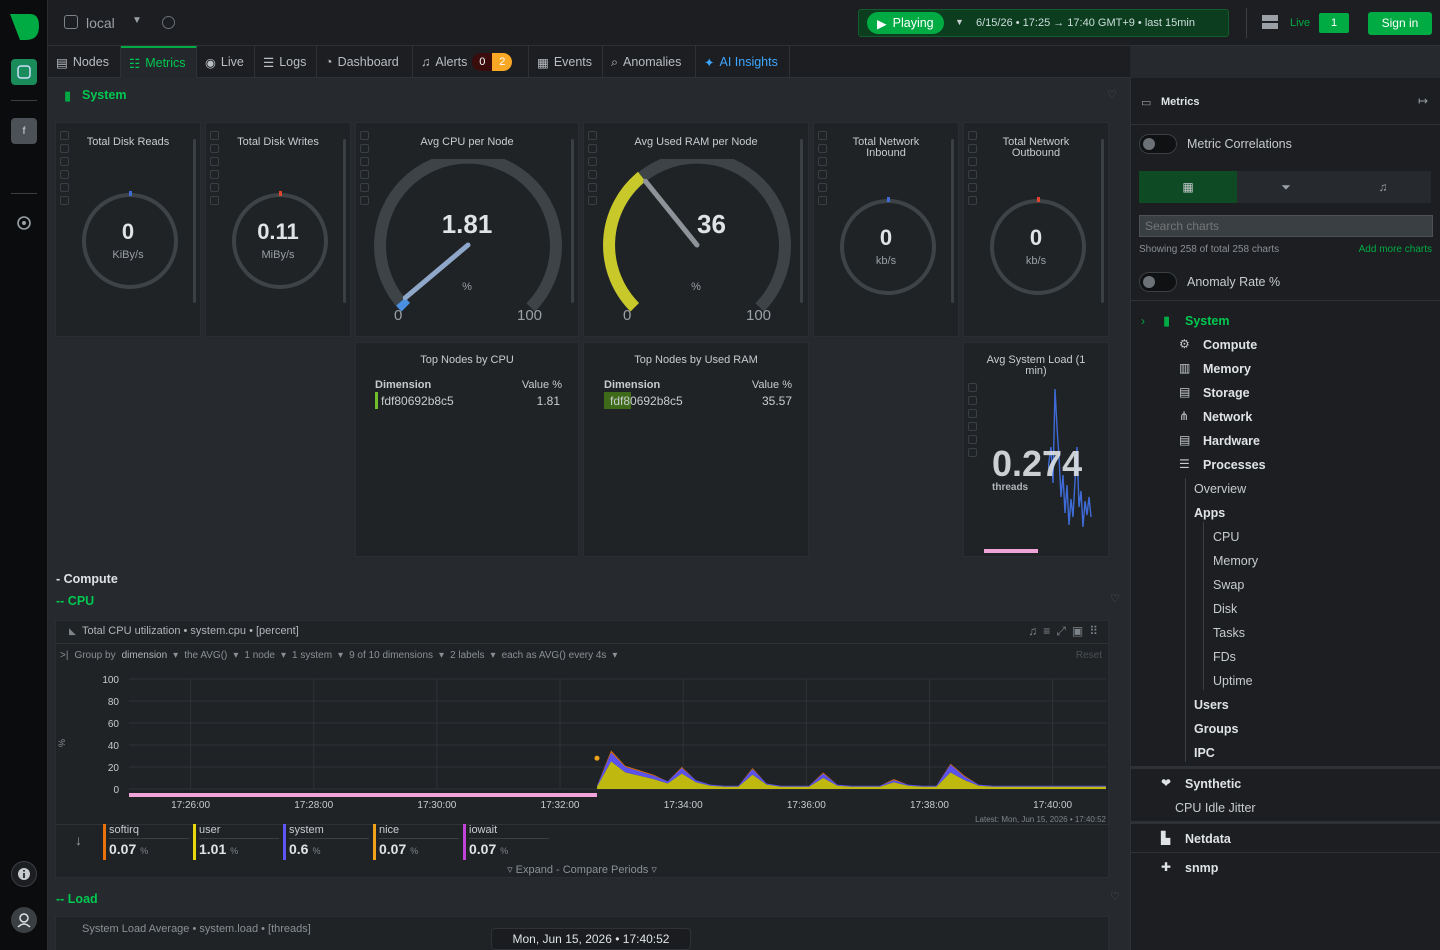  What do you see at coordinates (1077, 631) in the screenshot?
I see `save-icon: ▣` at bounding box center [1077, 631].